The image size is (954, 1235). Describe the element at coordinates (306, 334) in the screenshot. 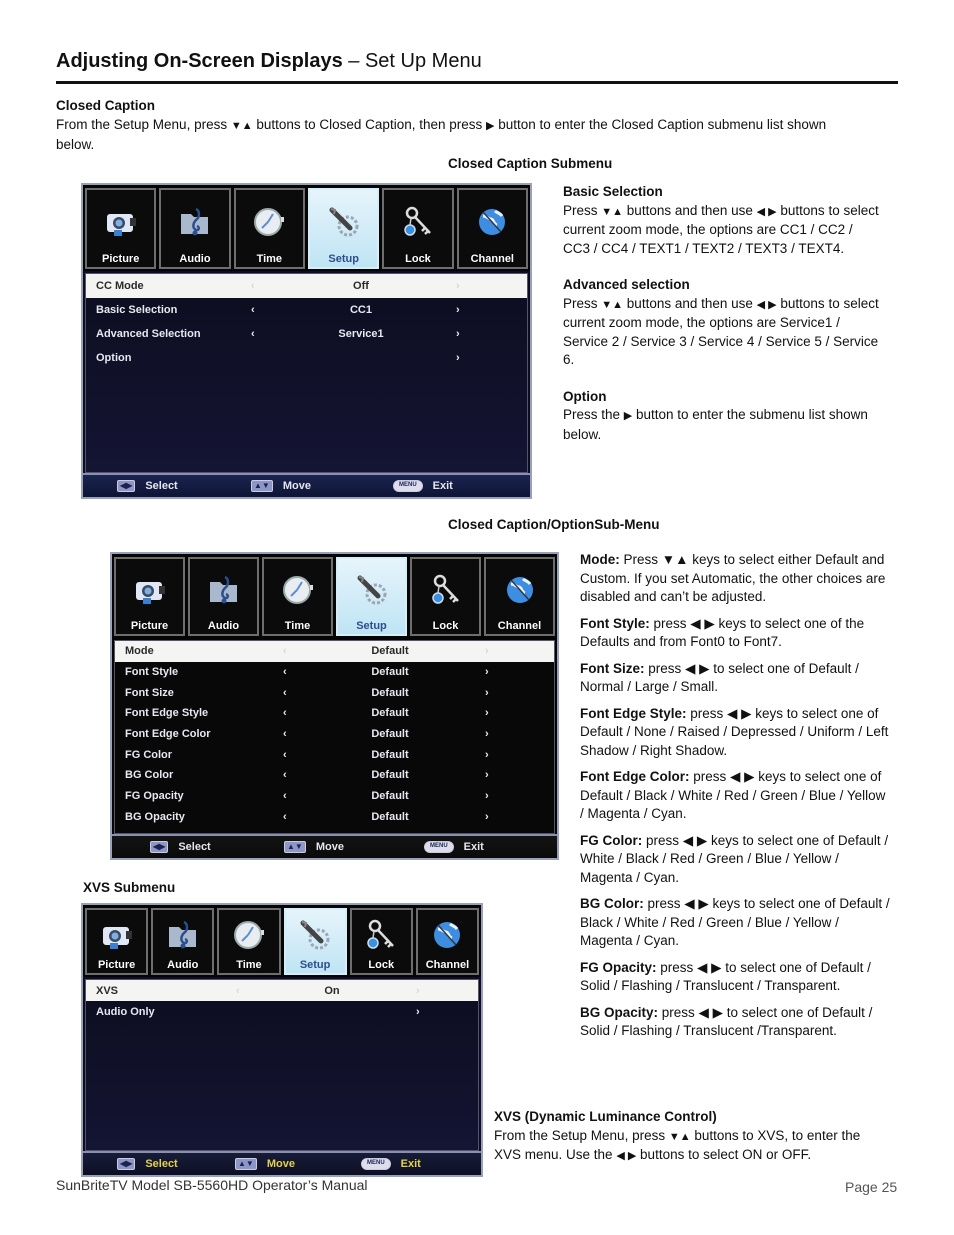

I see `menu-row: Advanced Selection ‹ Service1 ›` at that location.